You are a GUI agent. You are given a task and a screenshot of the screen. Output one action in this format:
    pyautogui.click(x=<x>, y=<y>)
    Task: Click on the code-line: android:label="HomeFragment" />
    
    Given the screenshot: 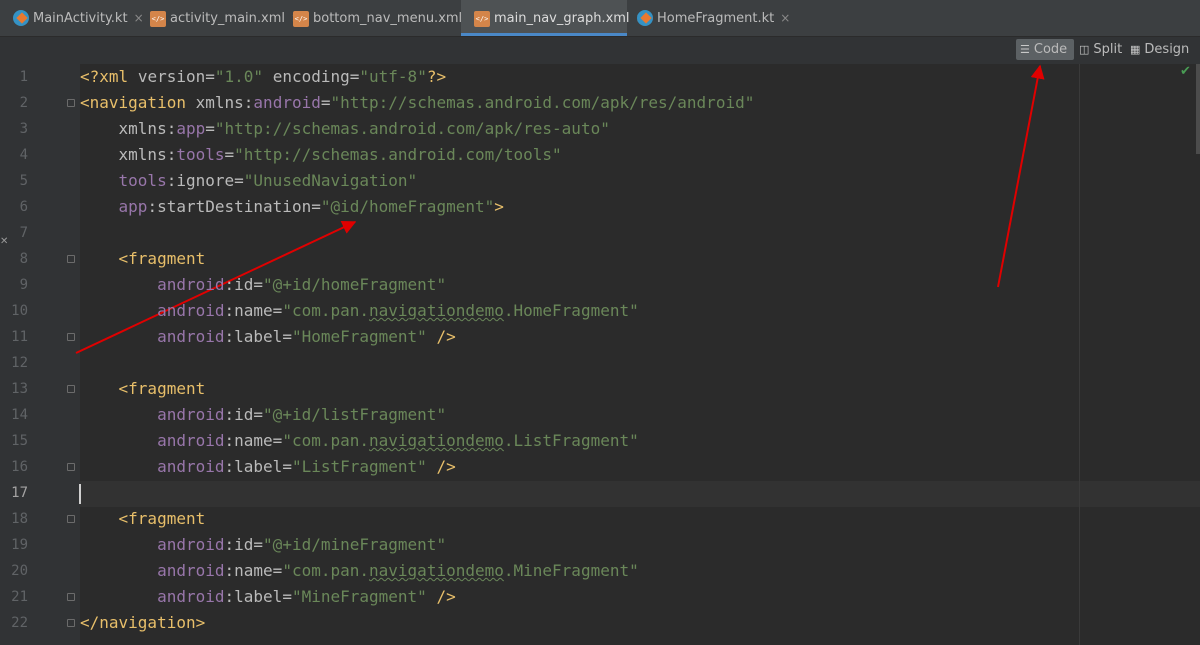 What is the action you would take?
    pyautogui.click(x=268, y=337)
    